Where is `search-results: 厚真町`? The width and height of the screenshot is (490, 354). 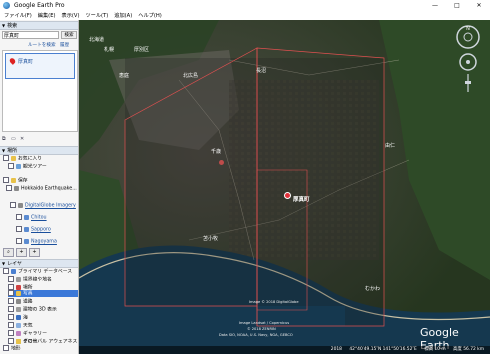
search-results: 厚真町 is located at coordinates (40, 91).